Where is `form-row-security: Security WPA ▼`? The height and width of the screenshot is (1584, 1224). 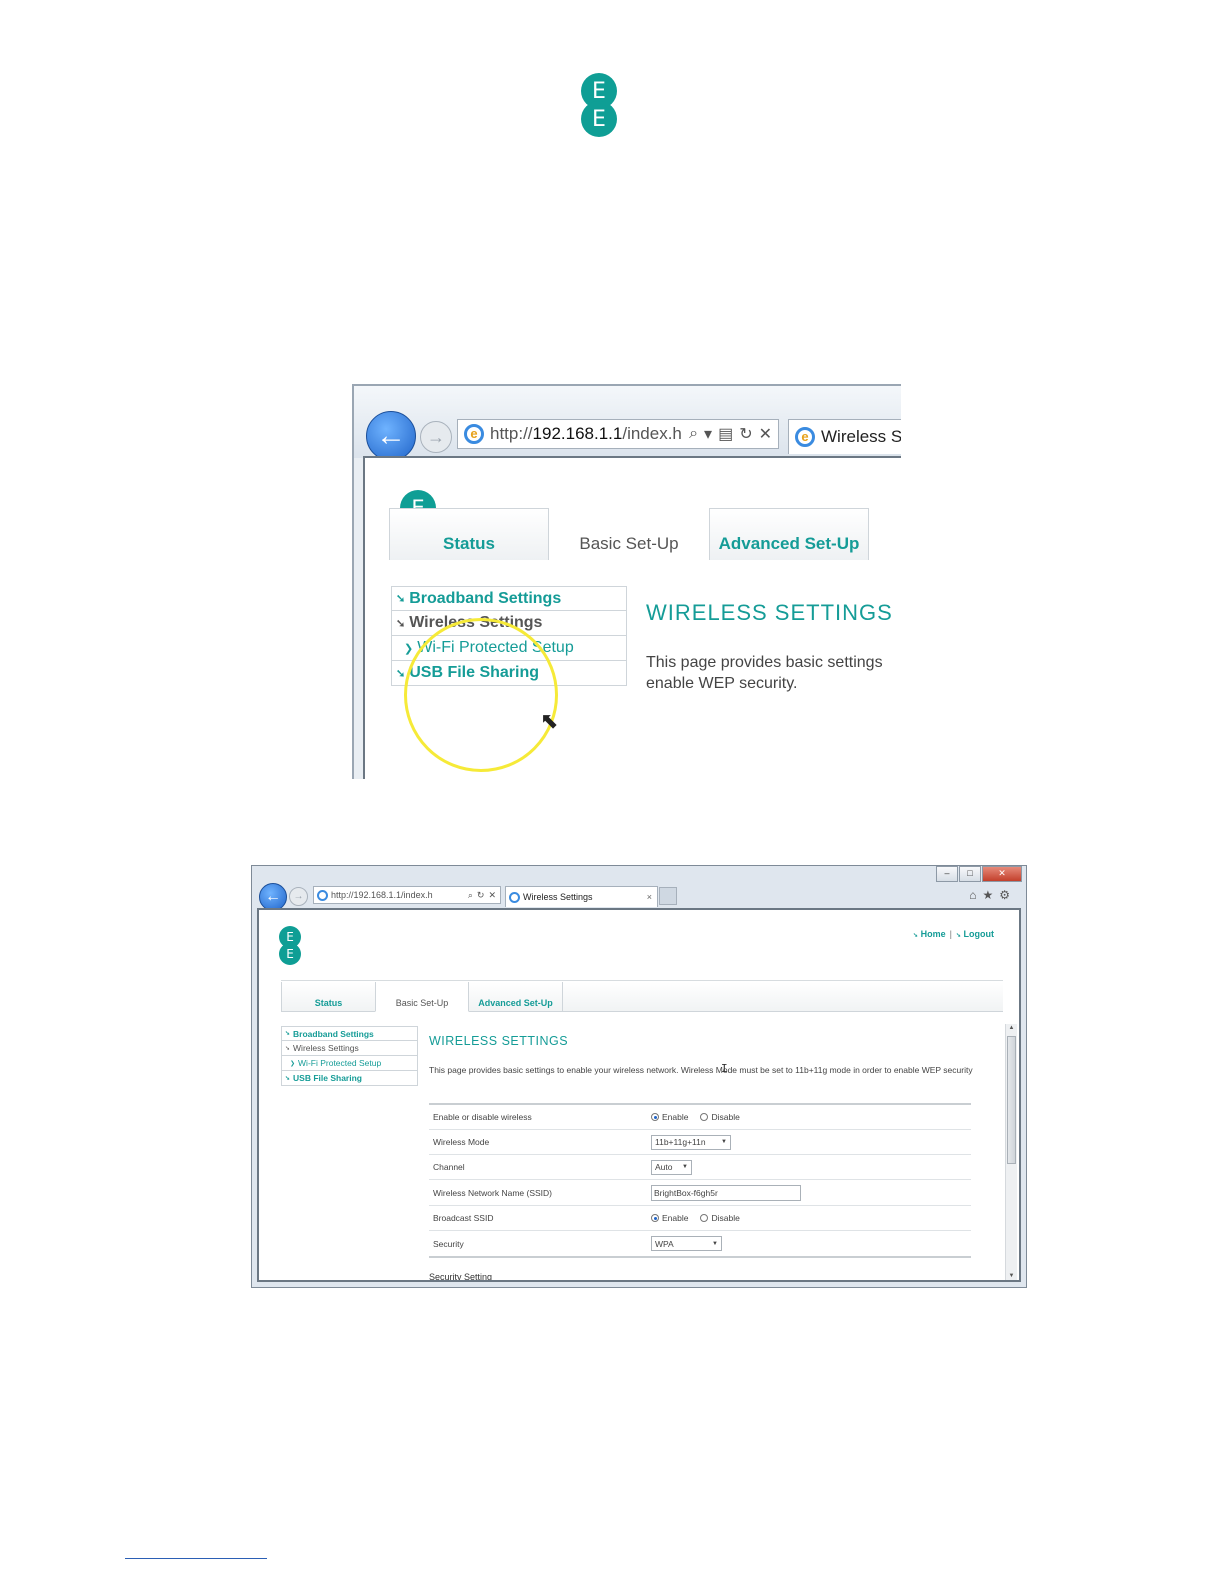
form-row-security: Security WPA ▼ is located at coordinates (700, 1243).